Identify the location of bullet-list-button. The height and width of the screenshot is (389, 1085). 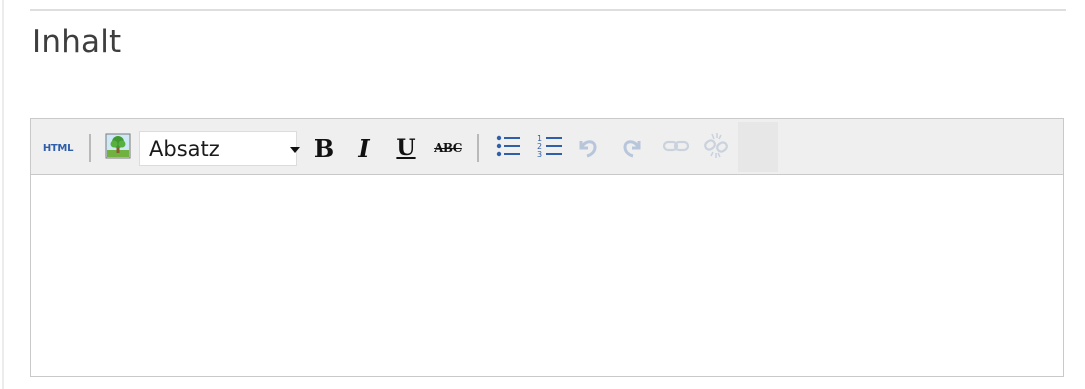
(508, 148).